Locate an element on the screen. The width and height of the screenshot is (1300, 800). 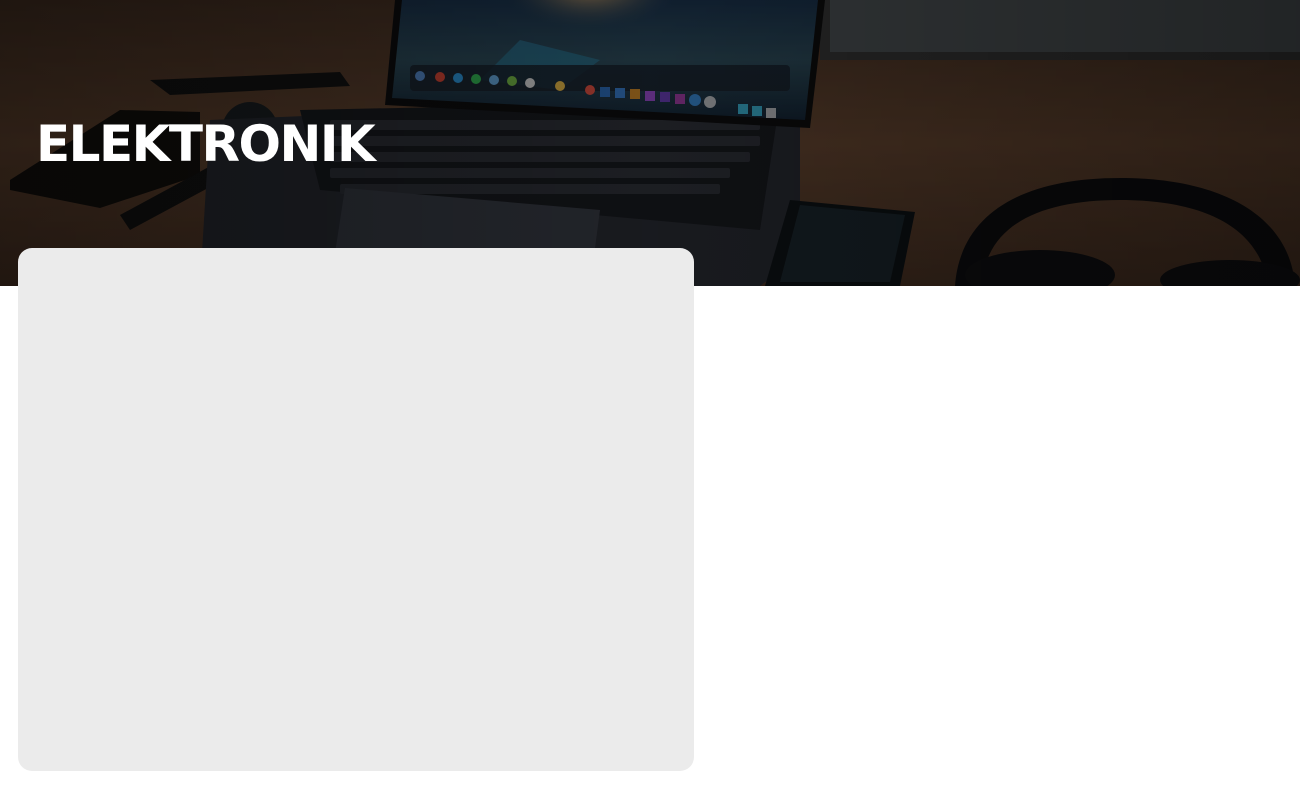
page-title: ELEKTRONIK is located at coordinates (206, 144).